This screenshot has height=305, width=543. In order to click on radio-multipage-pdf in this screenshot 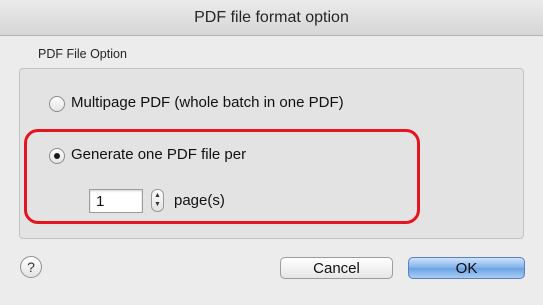, I will do `click(57, 104)`.